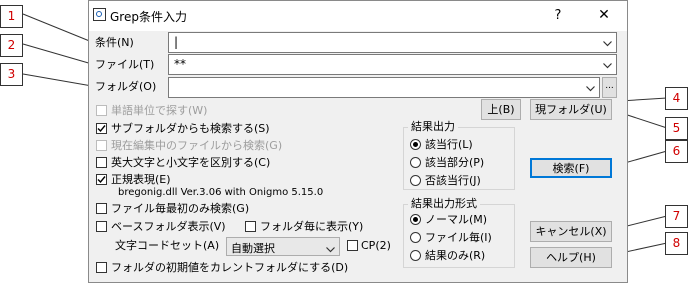 The image size is (690, 284). What do you see at coordinates (101, 208) in the screenshot?
I see `first-match-only-checkbox` at bounding box center [101, 208].